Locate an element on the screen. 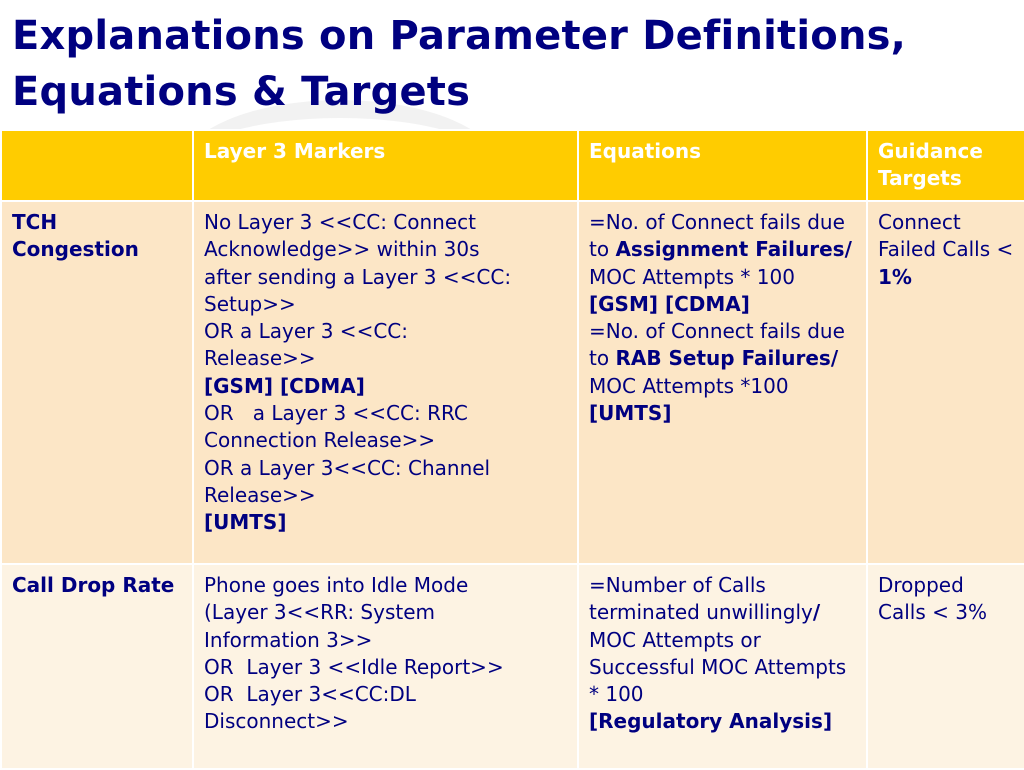 The image size is (1024, 770). marker-line: Connection Release>> is located at coordinates (320, 440).